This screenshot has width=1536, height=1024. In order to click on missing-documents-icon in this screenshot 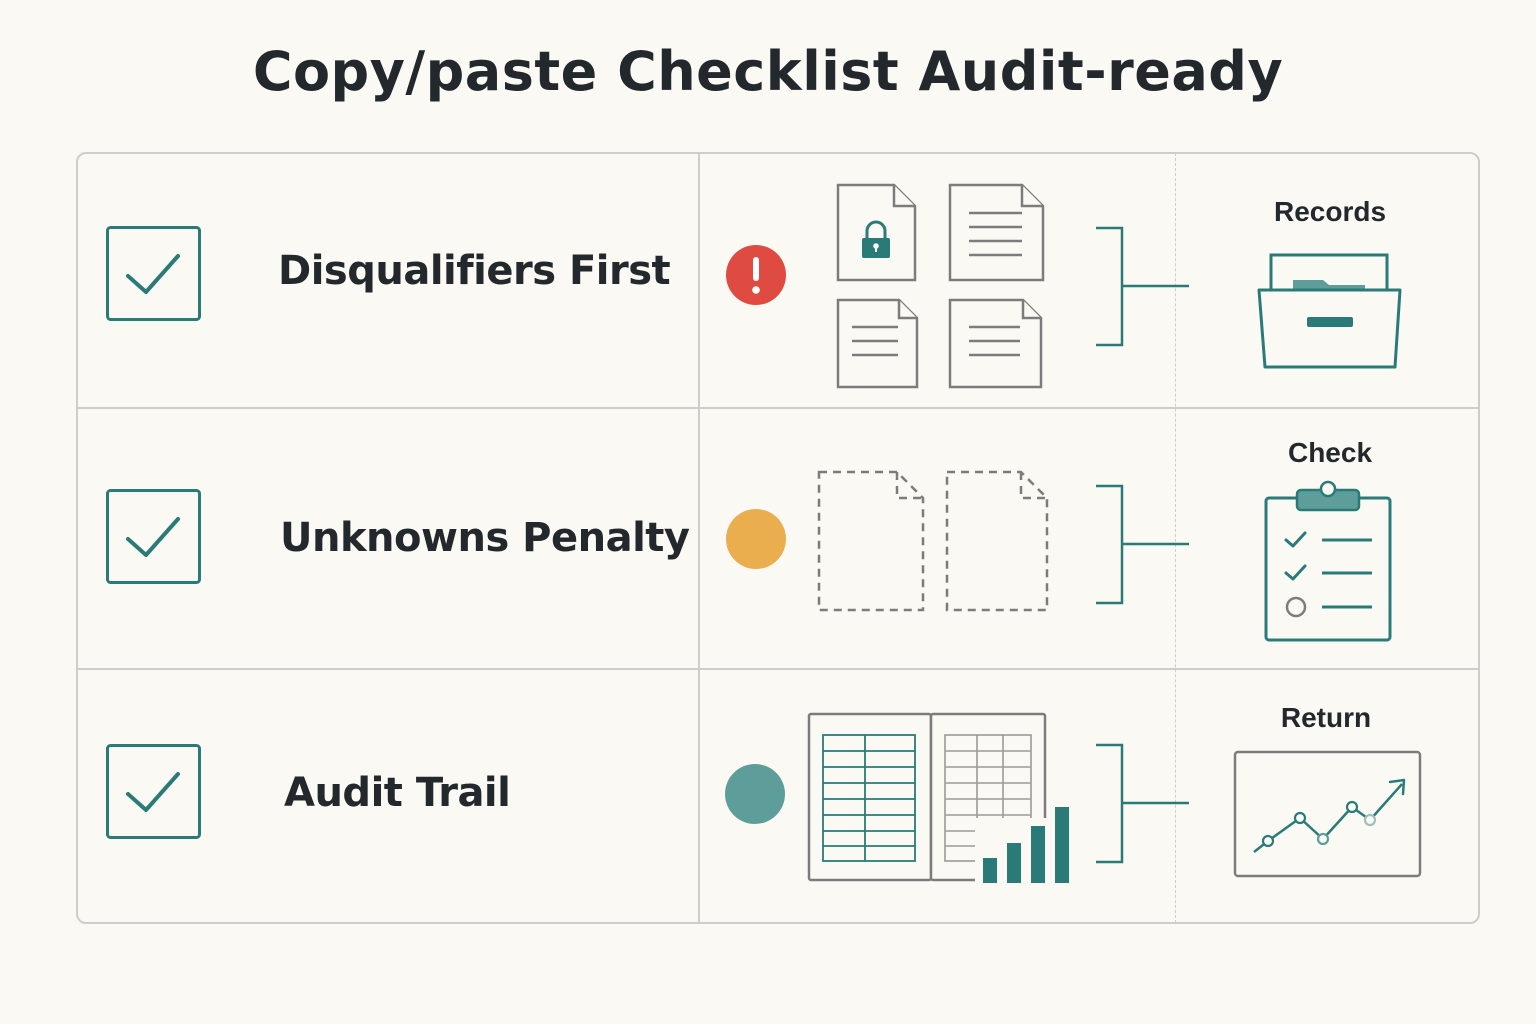, I will do `click(933, 541)`.